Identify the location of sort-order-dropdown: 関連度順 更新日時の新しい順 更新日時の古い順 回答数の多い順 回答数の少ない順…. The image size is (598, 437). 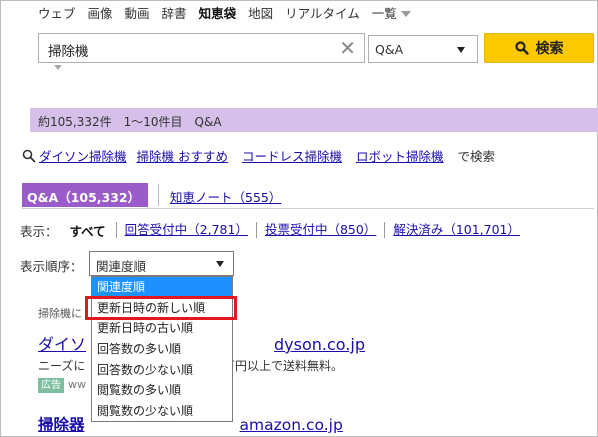
(162, 349).